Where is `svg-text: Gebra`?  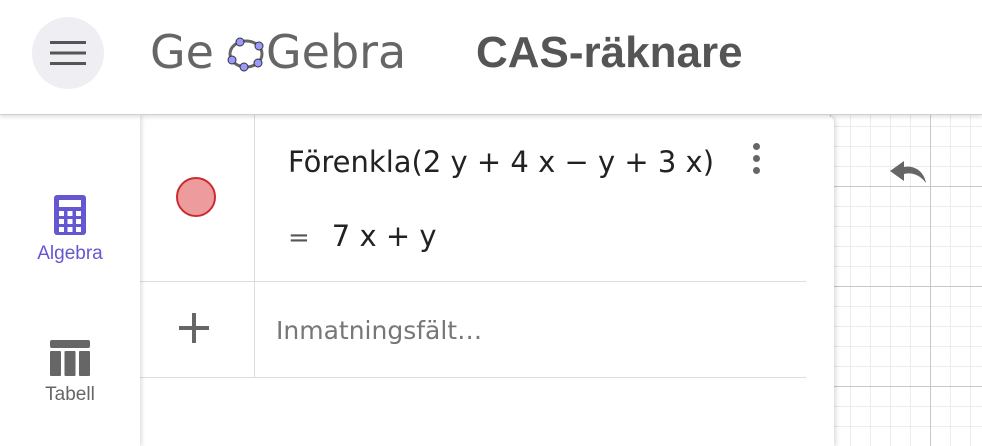 svg-text: Gebra is located at coordinates (336, 52).